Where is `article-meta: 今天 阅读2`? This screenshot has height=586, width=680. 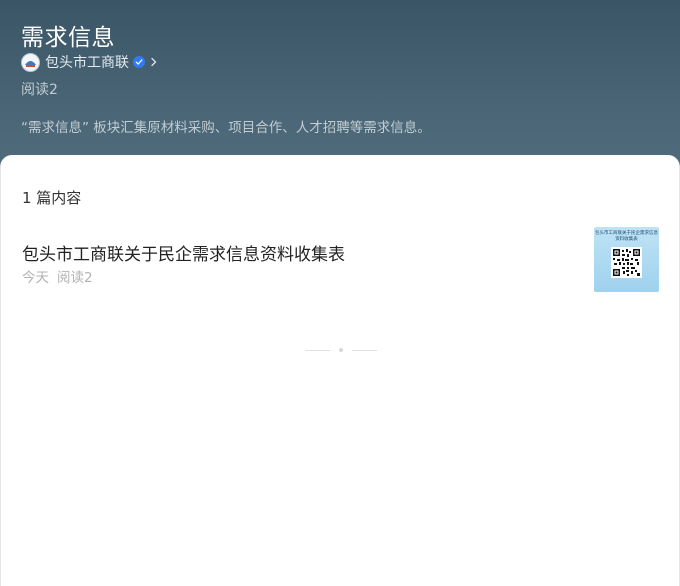 article-meta: 今天 阅读2 is located at coordinates (57, 276).